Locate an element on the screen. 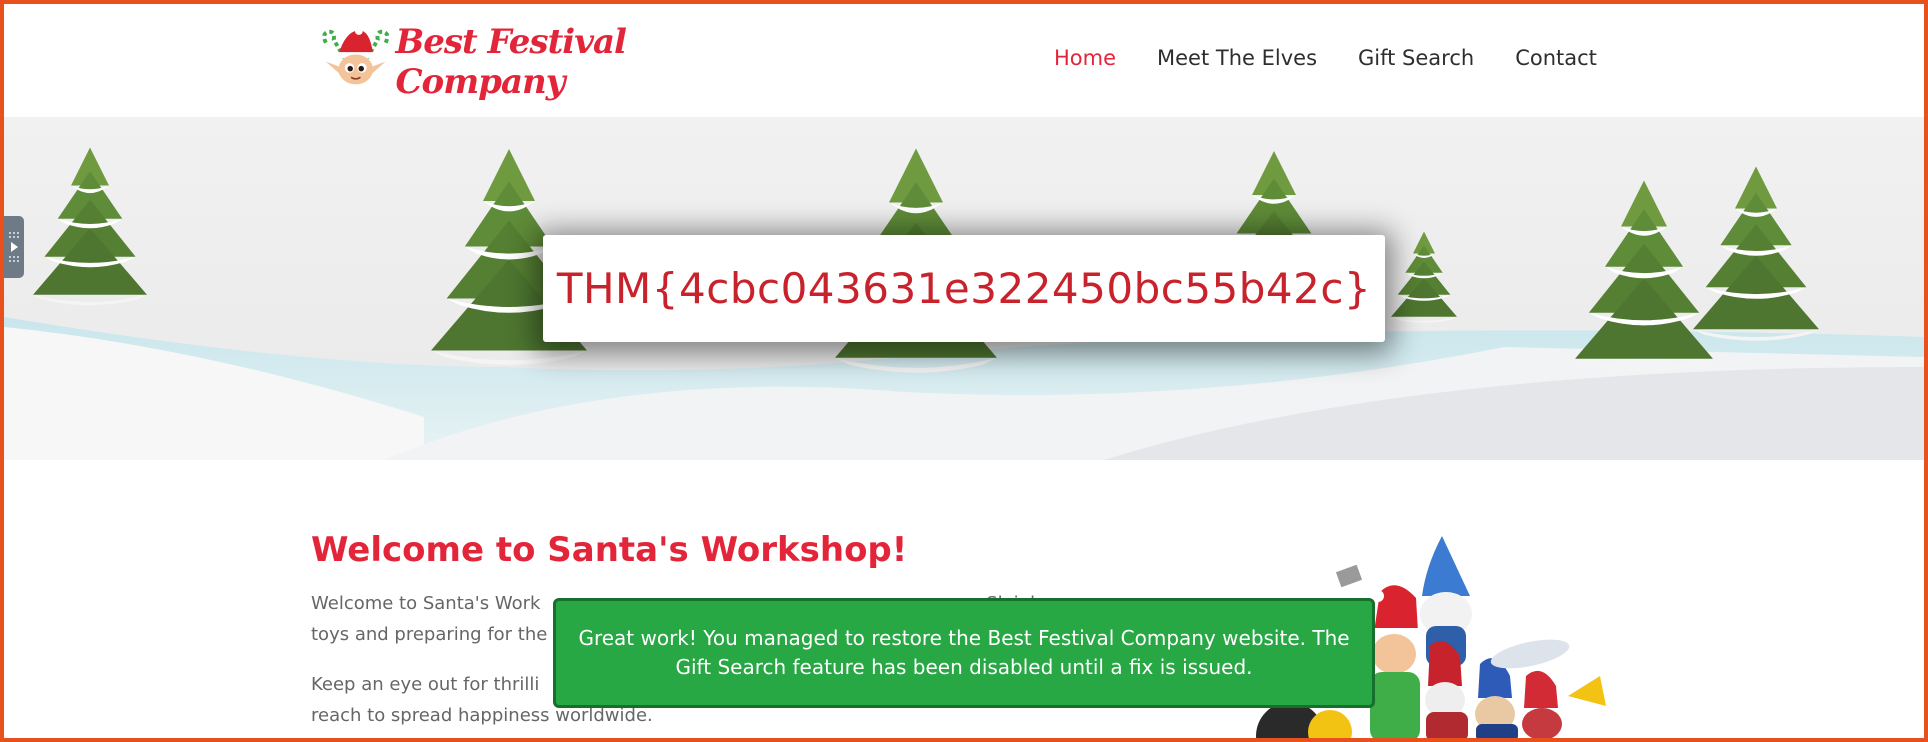 This screenshot has height=742, width=1928. updates-text-line1: Keep an eye out for thrilli is located at coordinates (425, 684).